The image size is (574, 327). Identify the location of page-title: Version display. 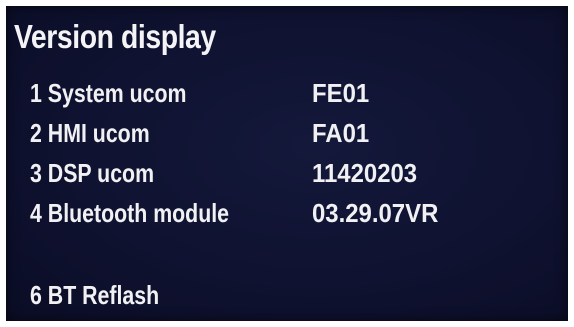
(115, 36).